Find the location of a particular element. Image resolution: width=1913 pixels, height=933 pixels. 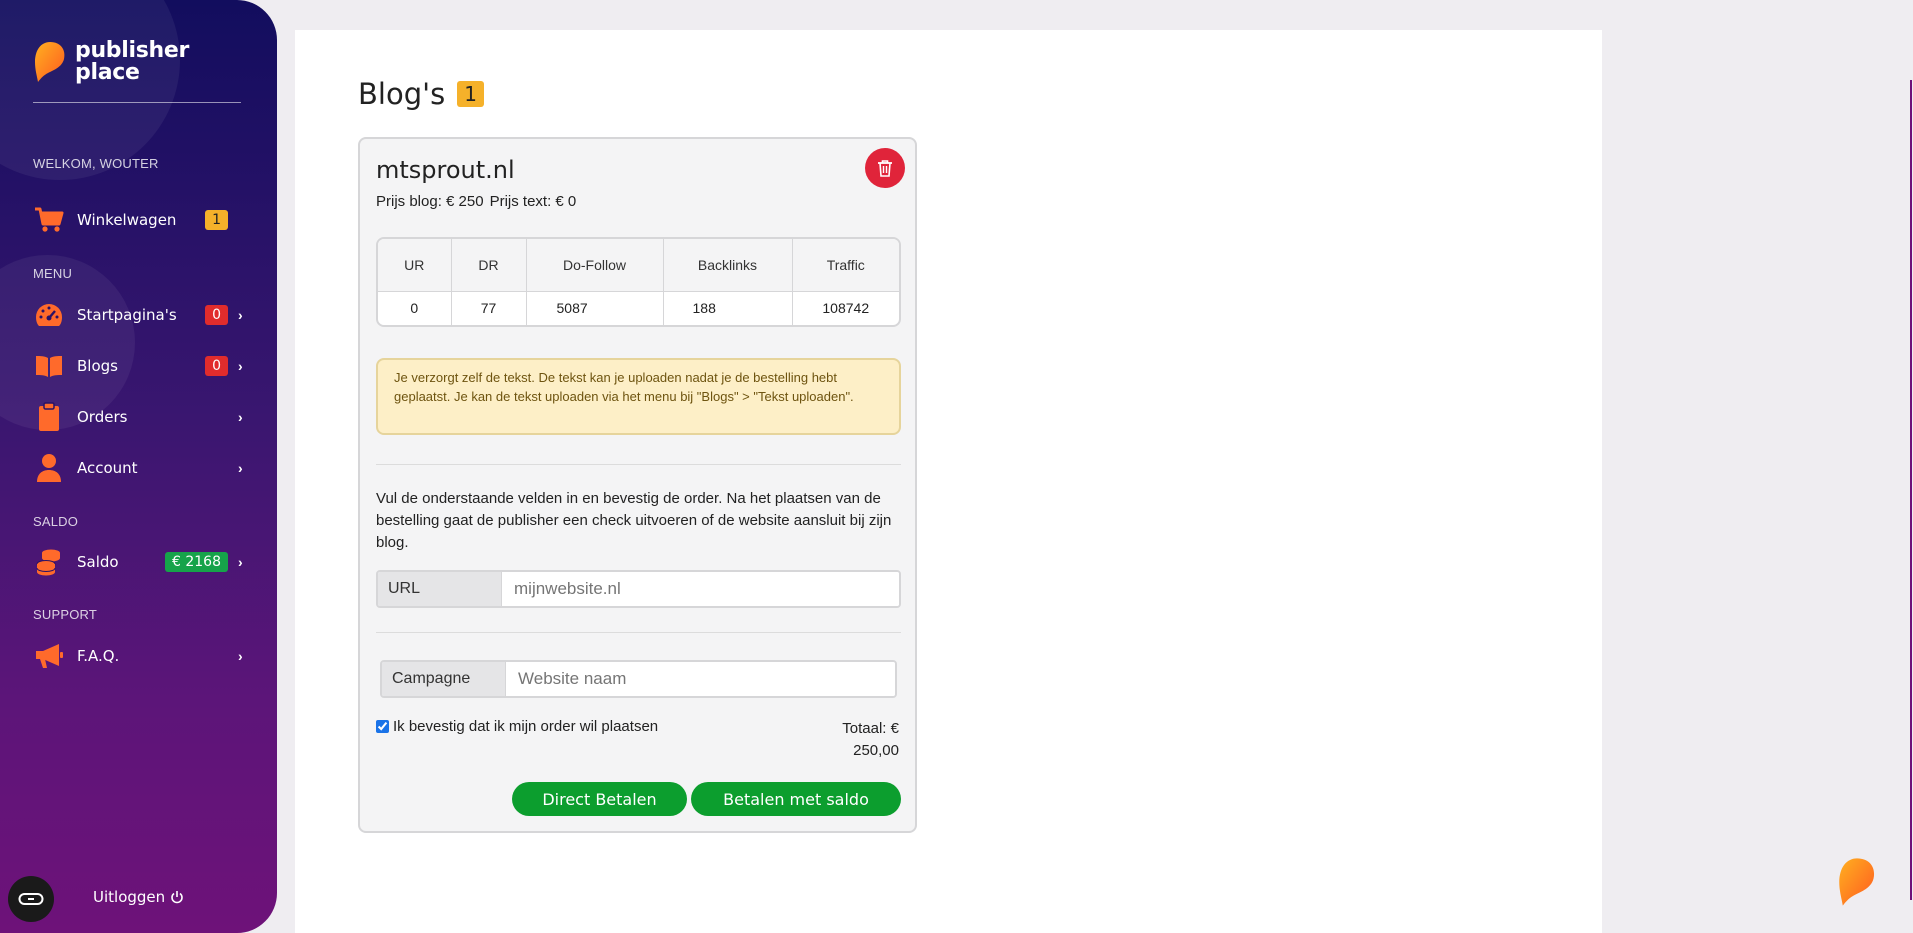

sidebar-item-startpaginas: Startpagina's 0 › is located at coordinates (140, 315).